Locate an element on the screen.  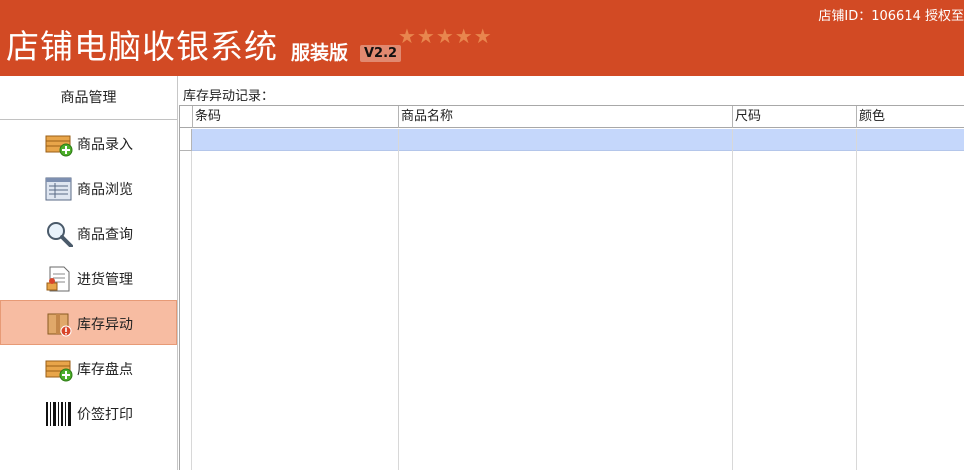
row-header-corner is located at coordinates (186, 117).